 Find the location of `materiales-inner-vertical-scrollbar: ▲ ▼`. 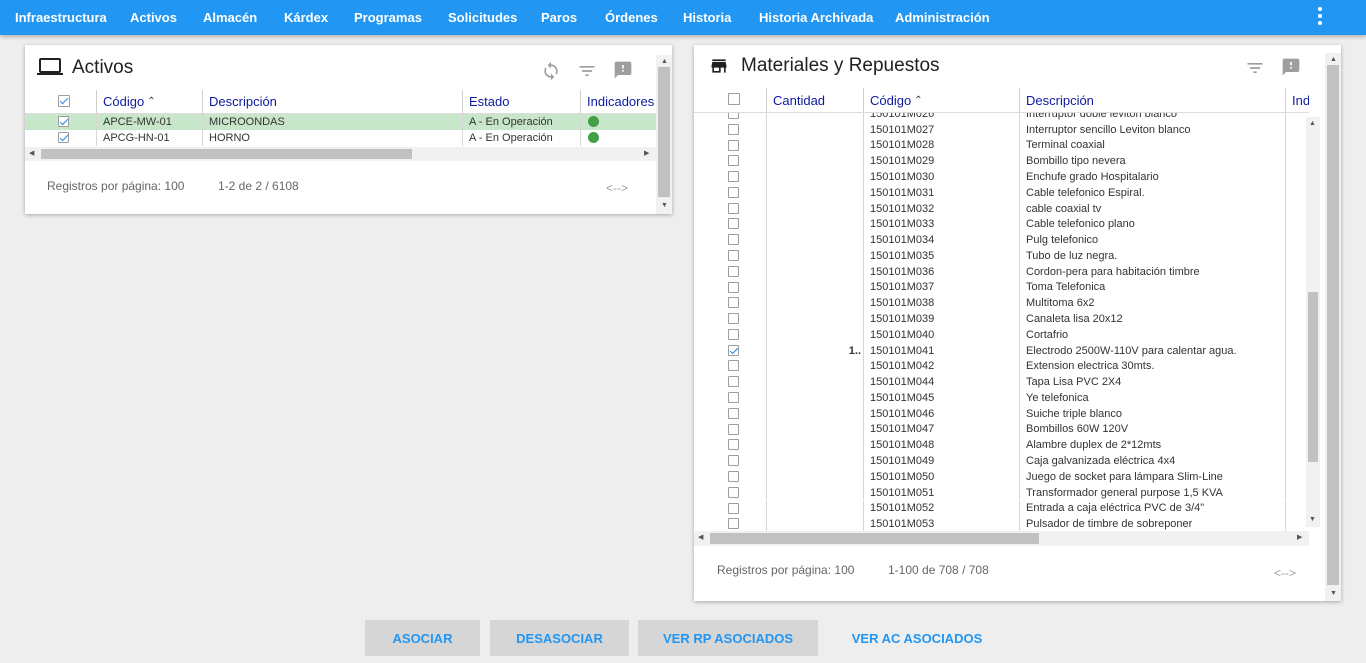

materiales-inner-vertical-scrollbar: ▲ ▼ is located at coordinates (1313, 322).